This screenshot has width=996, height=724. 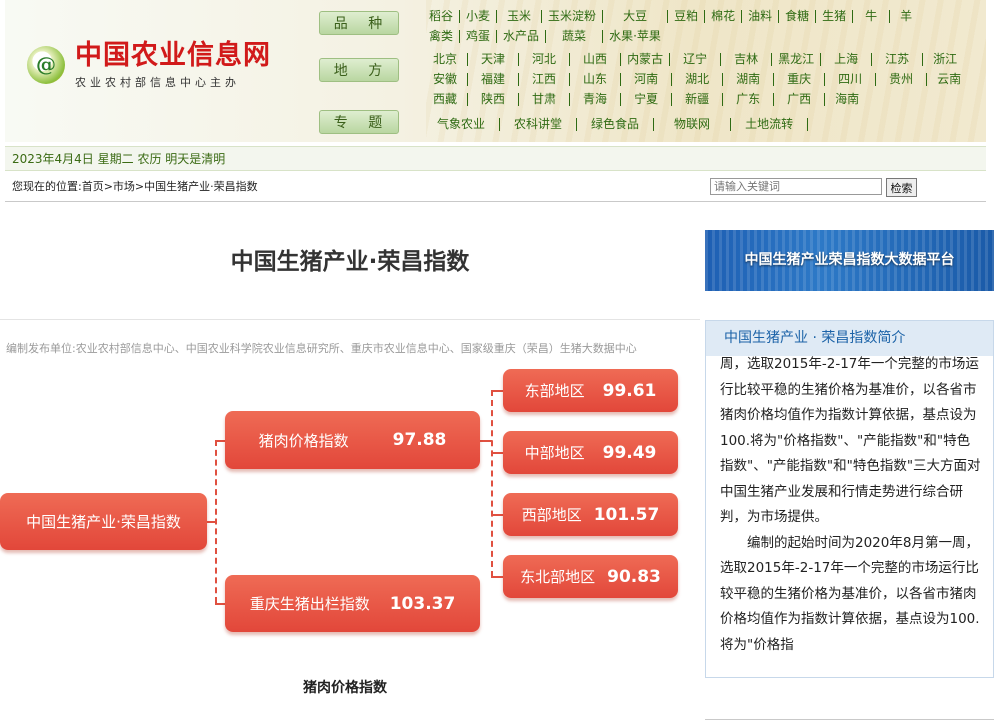 I want to click on region-link: 云南, so click(x=949, y=79).